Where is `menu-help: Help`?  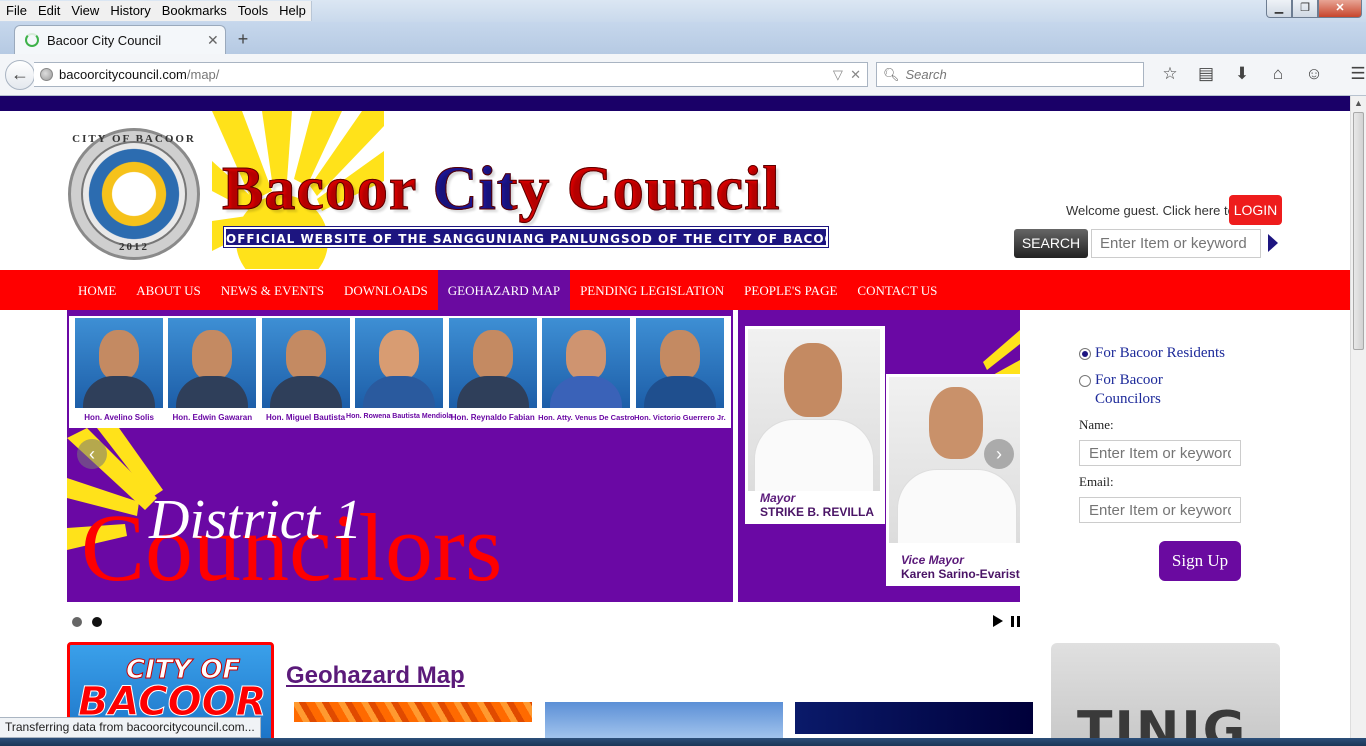
menu-help: Help is located at coordinates (292, 11).